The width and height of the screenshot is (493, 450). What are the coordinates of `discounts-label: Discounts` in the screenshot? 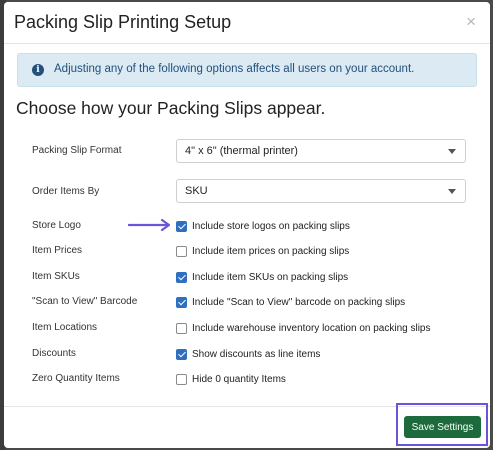 It's located at (54, 353).